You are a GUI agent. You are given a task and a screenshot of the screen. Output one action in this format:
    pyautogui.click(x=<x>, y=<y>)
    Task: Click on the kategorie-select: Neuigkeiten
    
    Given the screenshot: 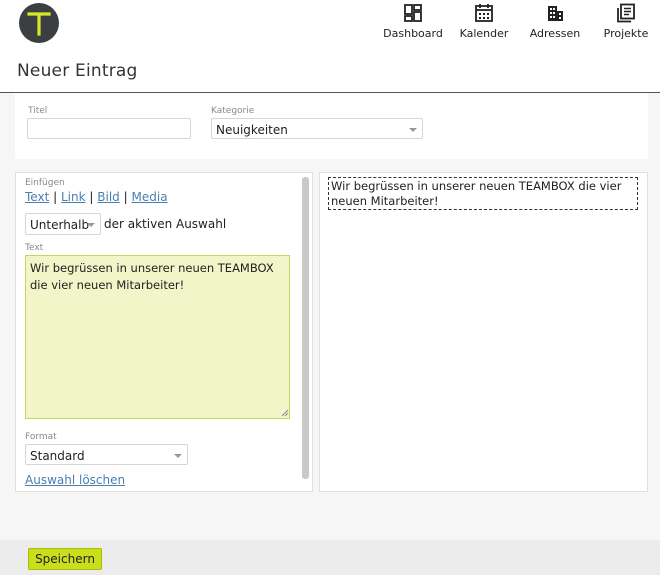 What is the action you would take?
    pyautogui.click(x=317, y=128)
    